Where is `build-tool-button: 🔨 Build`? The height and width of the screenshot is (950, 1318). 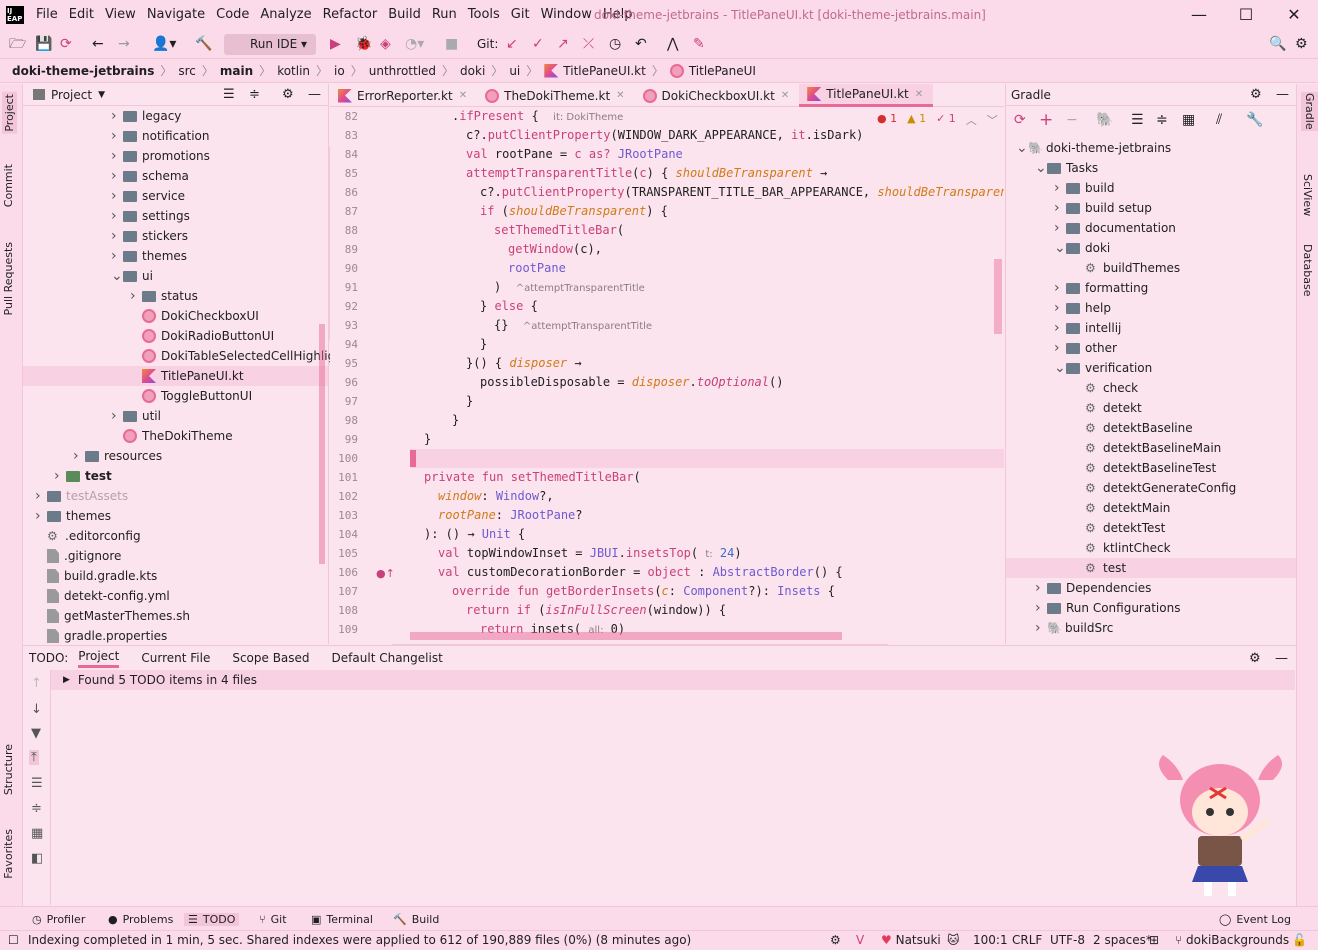
build-tool-button: 🔨 Build is located at coordinates (416, 919).